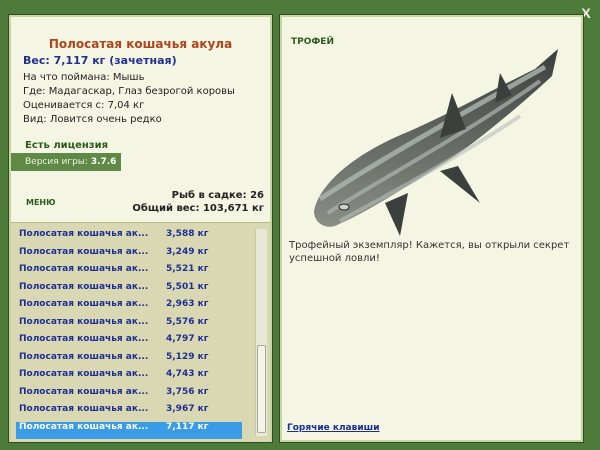 The height and width of the screenshot is (450, 600). I want to click on catch-row-weight: 2,963 кг, so click(187, 304).